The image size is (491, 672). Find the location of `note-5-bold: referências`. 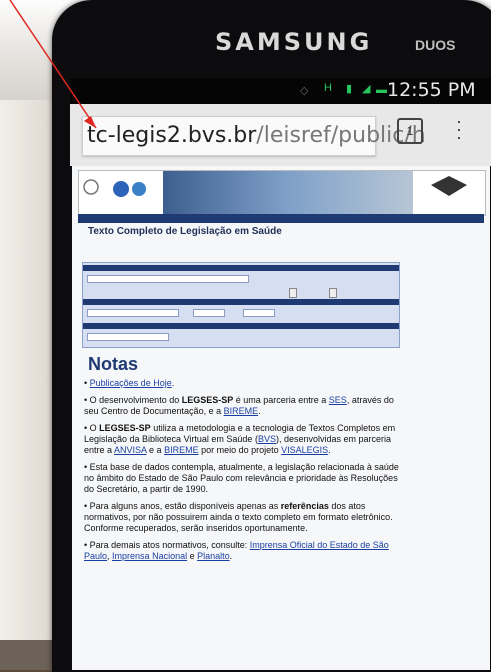

note-5-bold: referências is located at coordinates (304, 506).